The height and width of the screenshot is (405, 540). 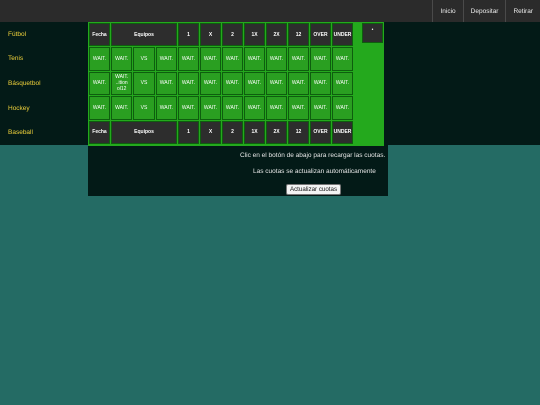 What do you see at coordinates (99, 35) in the screenshot?
I see `header-fecha: Fecha` at bounding box center [99, 35].